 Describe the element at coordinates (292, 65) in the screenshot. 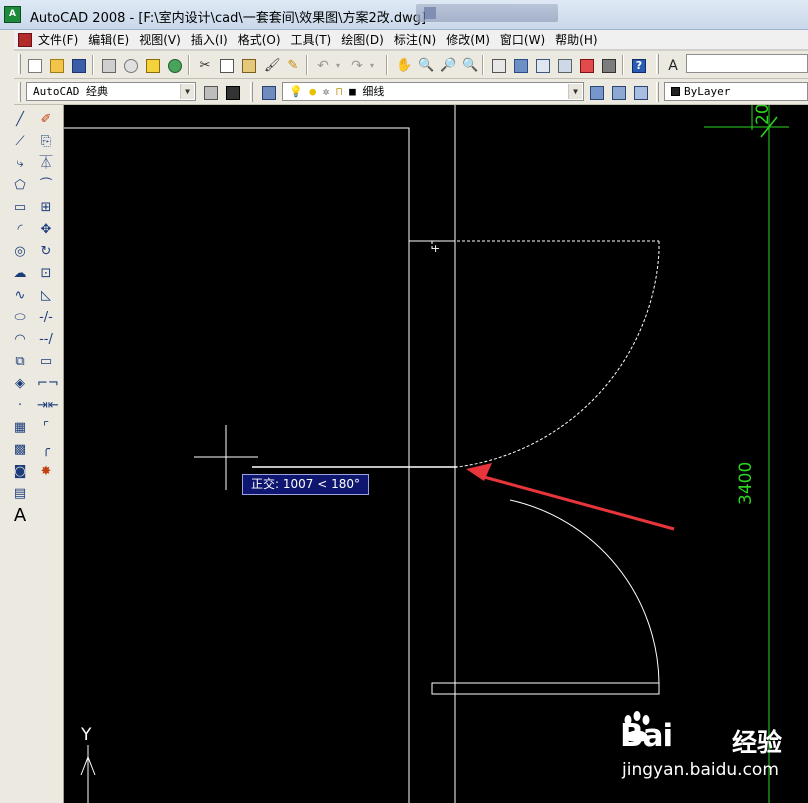

I see `block-editor-button: ✎` at that location.